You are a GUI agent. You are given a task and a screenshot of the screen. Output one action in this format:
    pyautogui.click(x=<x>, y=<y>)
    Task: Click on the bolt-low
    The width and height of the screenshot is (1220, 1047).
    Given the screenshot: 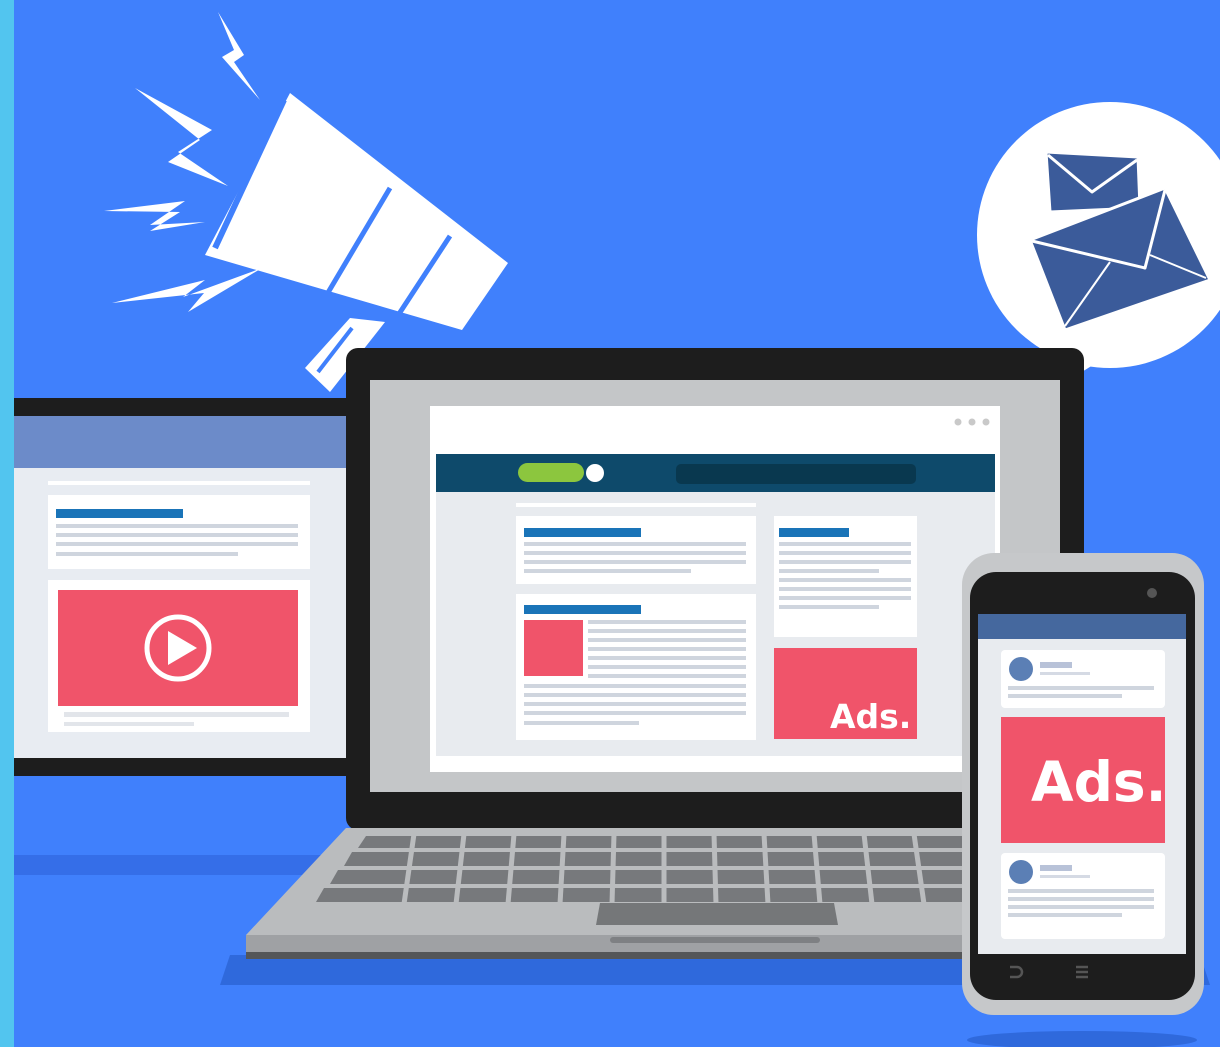 What is the action you would take?
    pyautogui.click(x=154, y=216)
    